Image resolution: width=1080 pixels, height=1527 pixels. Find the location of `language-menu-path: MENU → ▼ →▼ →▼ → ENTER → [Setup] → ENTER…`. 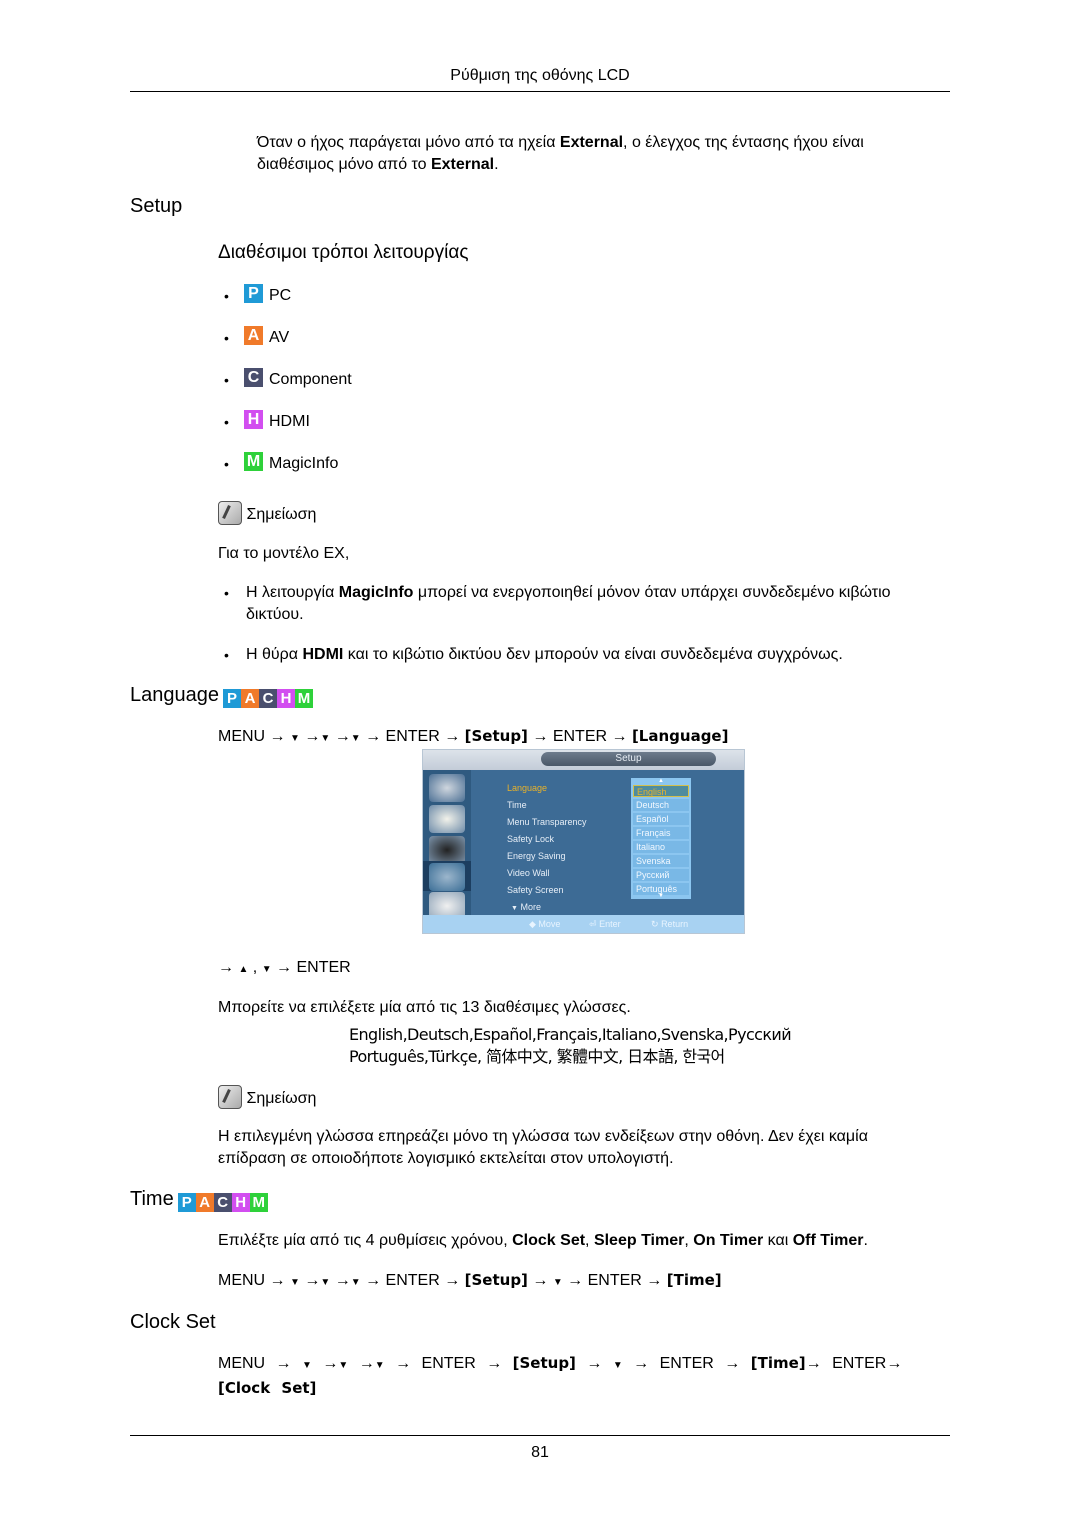

language-menu-path: MENU → ▼ →▼ →▼ → ENTER → [Setup] → ENTER… is located at coordinates (473, 736).